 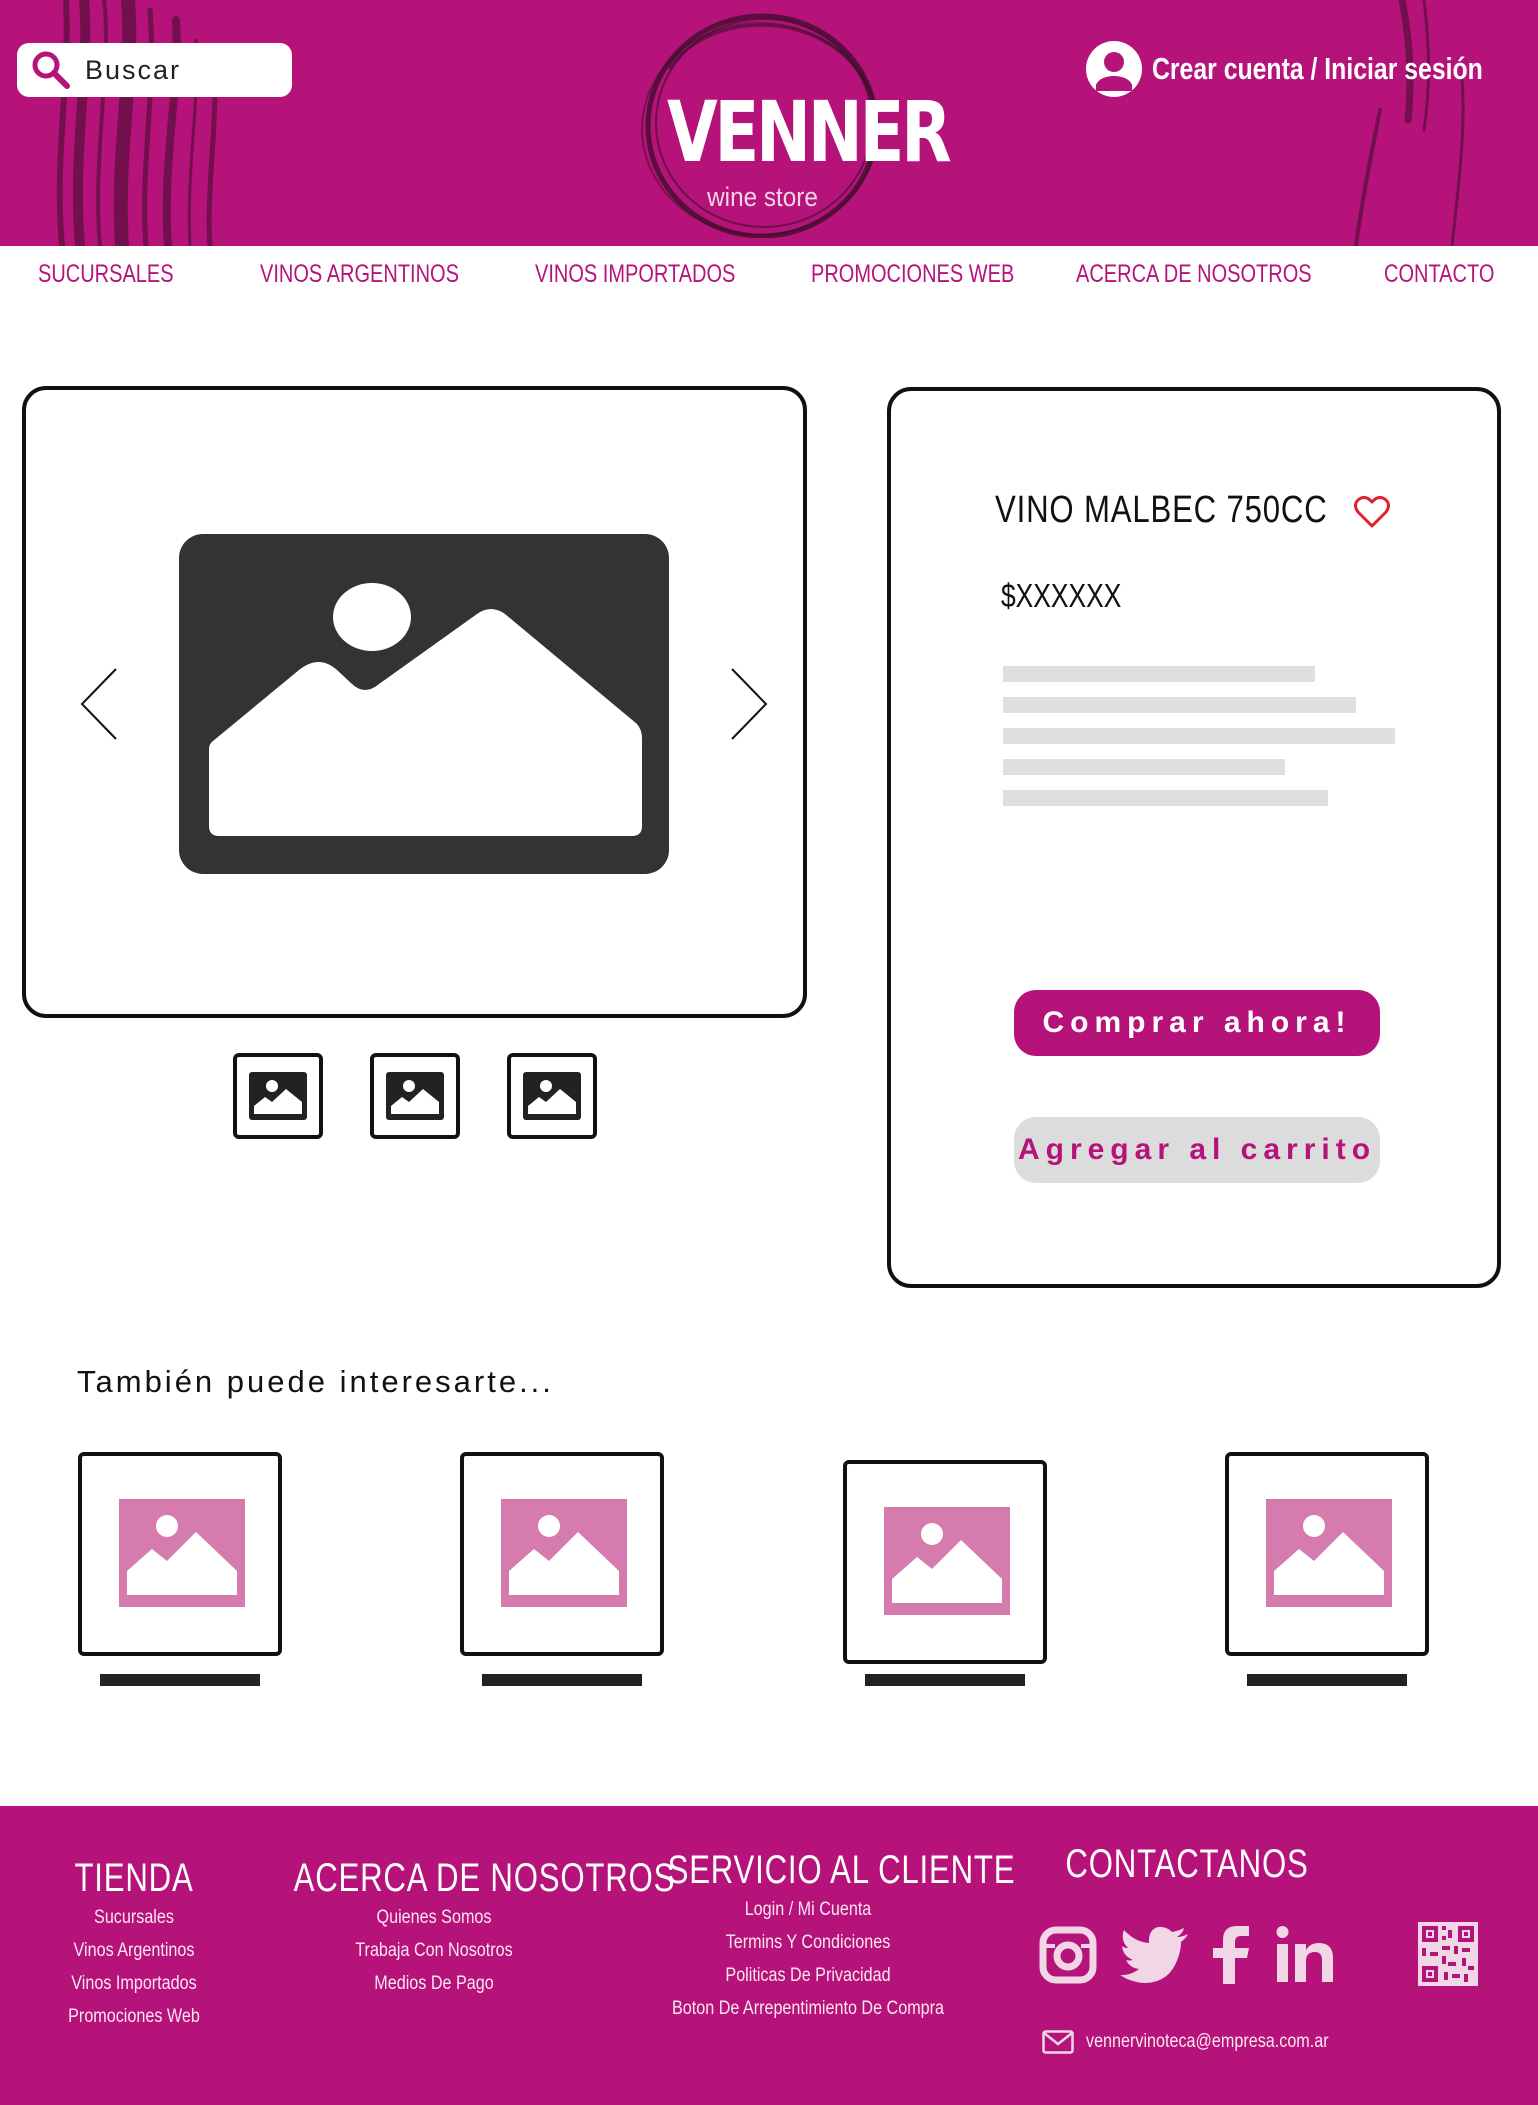 I want to click on nav-item-acerca-de-nosotros: ACERCA DE NOSOTROS, so click(x=1194, y=274).